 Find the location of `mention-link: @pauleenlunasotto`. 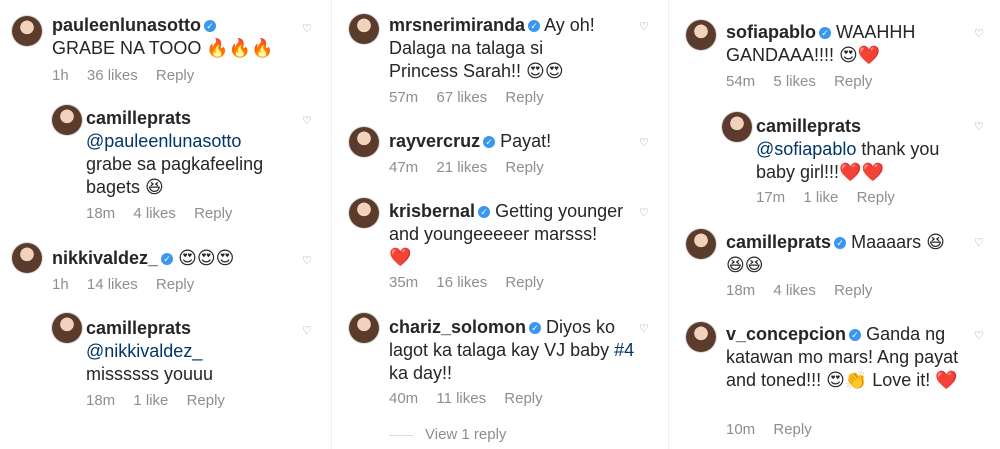

mention-link: @pauleenlunasotto is located at coordinates (163, 141).